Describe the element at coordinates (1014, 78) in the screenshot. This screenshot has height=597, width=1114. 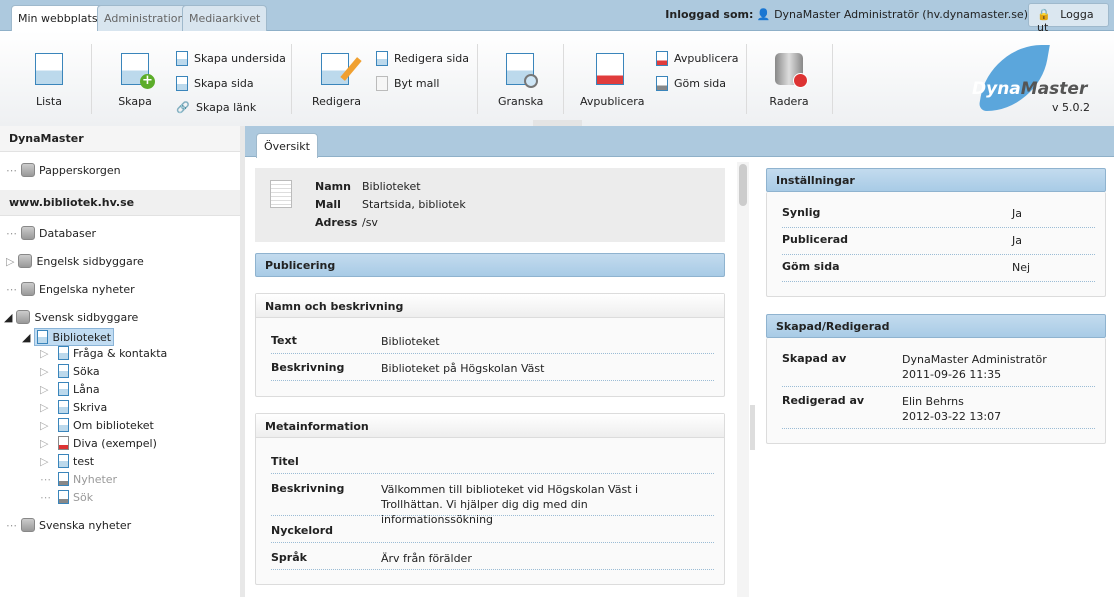
I see `logo-drop` at that location.